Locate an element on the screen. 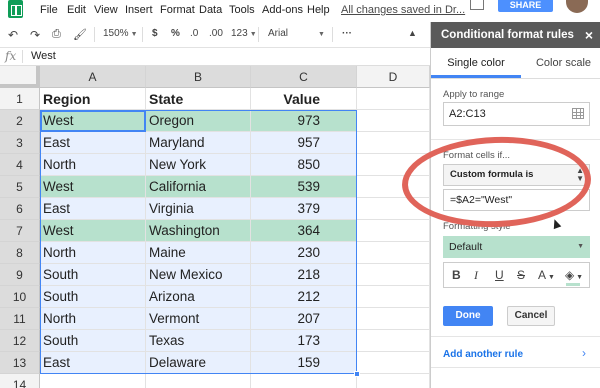  redo-icon: ↷ is located at coordinates (35, 35).